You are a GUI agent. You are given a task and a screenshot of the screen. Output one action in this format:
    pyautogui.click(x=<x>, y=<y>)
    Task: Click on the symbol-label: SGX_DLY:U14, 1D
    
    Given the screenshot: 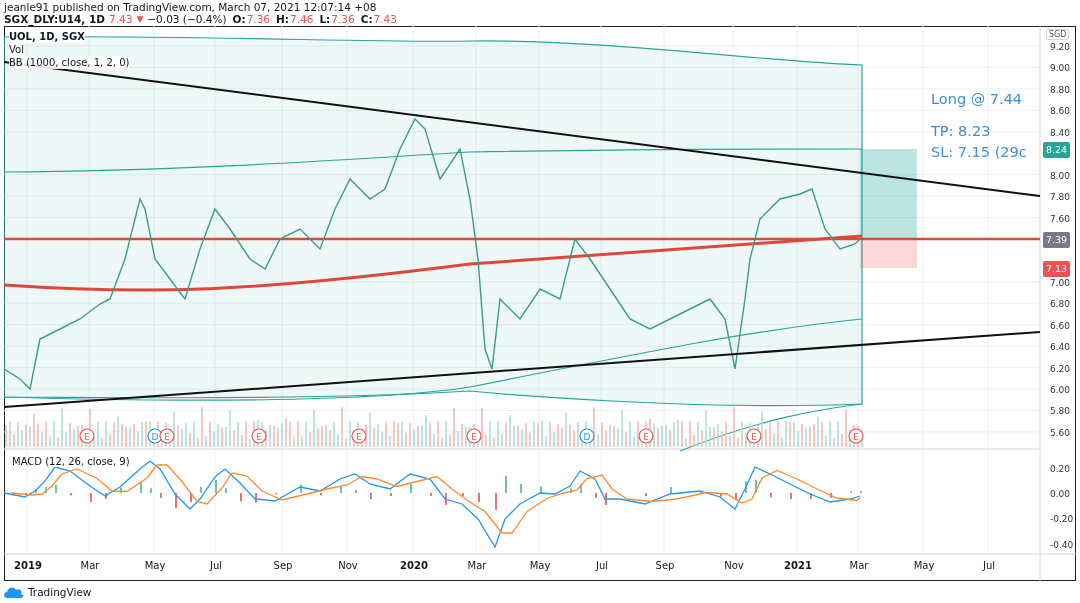 What is the action you would take?
    pyautogui.click(x=54, y=19)
    